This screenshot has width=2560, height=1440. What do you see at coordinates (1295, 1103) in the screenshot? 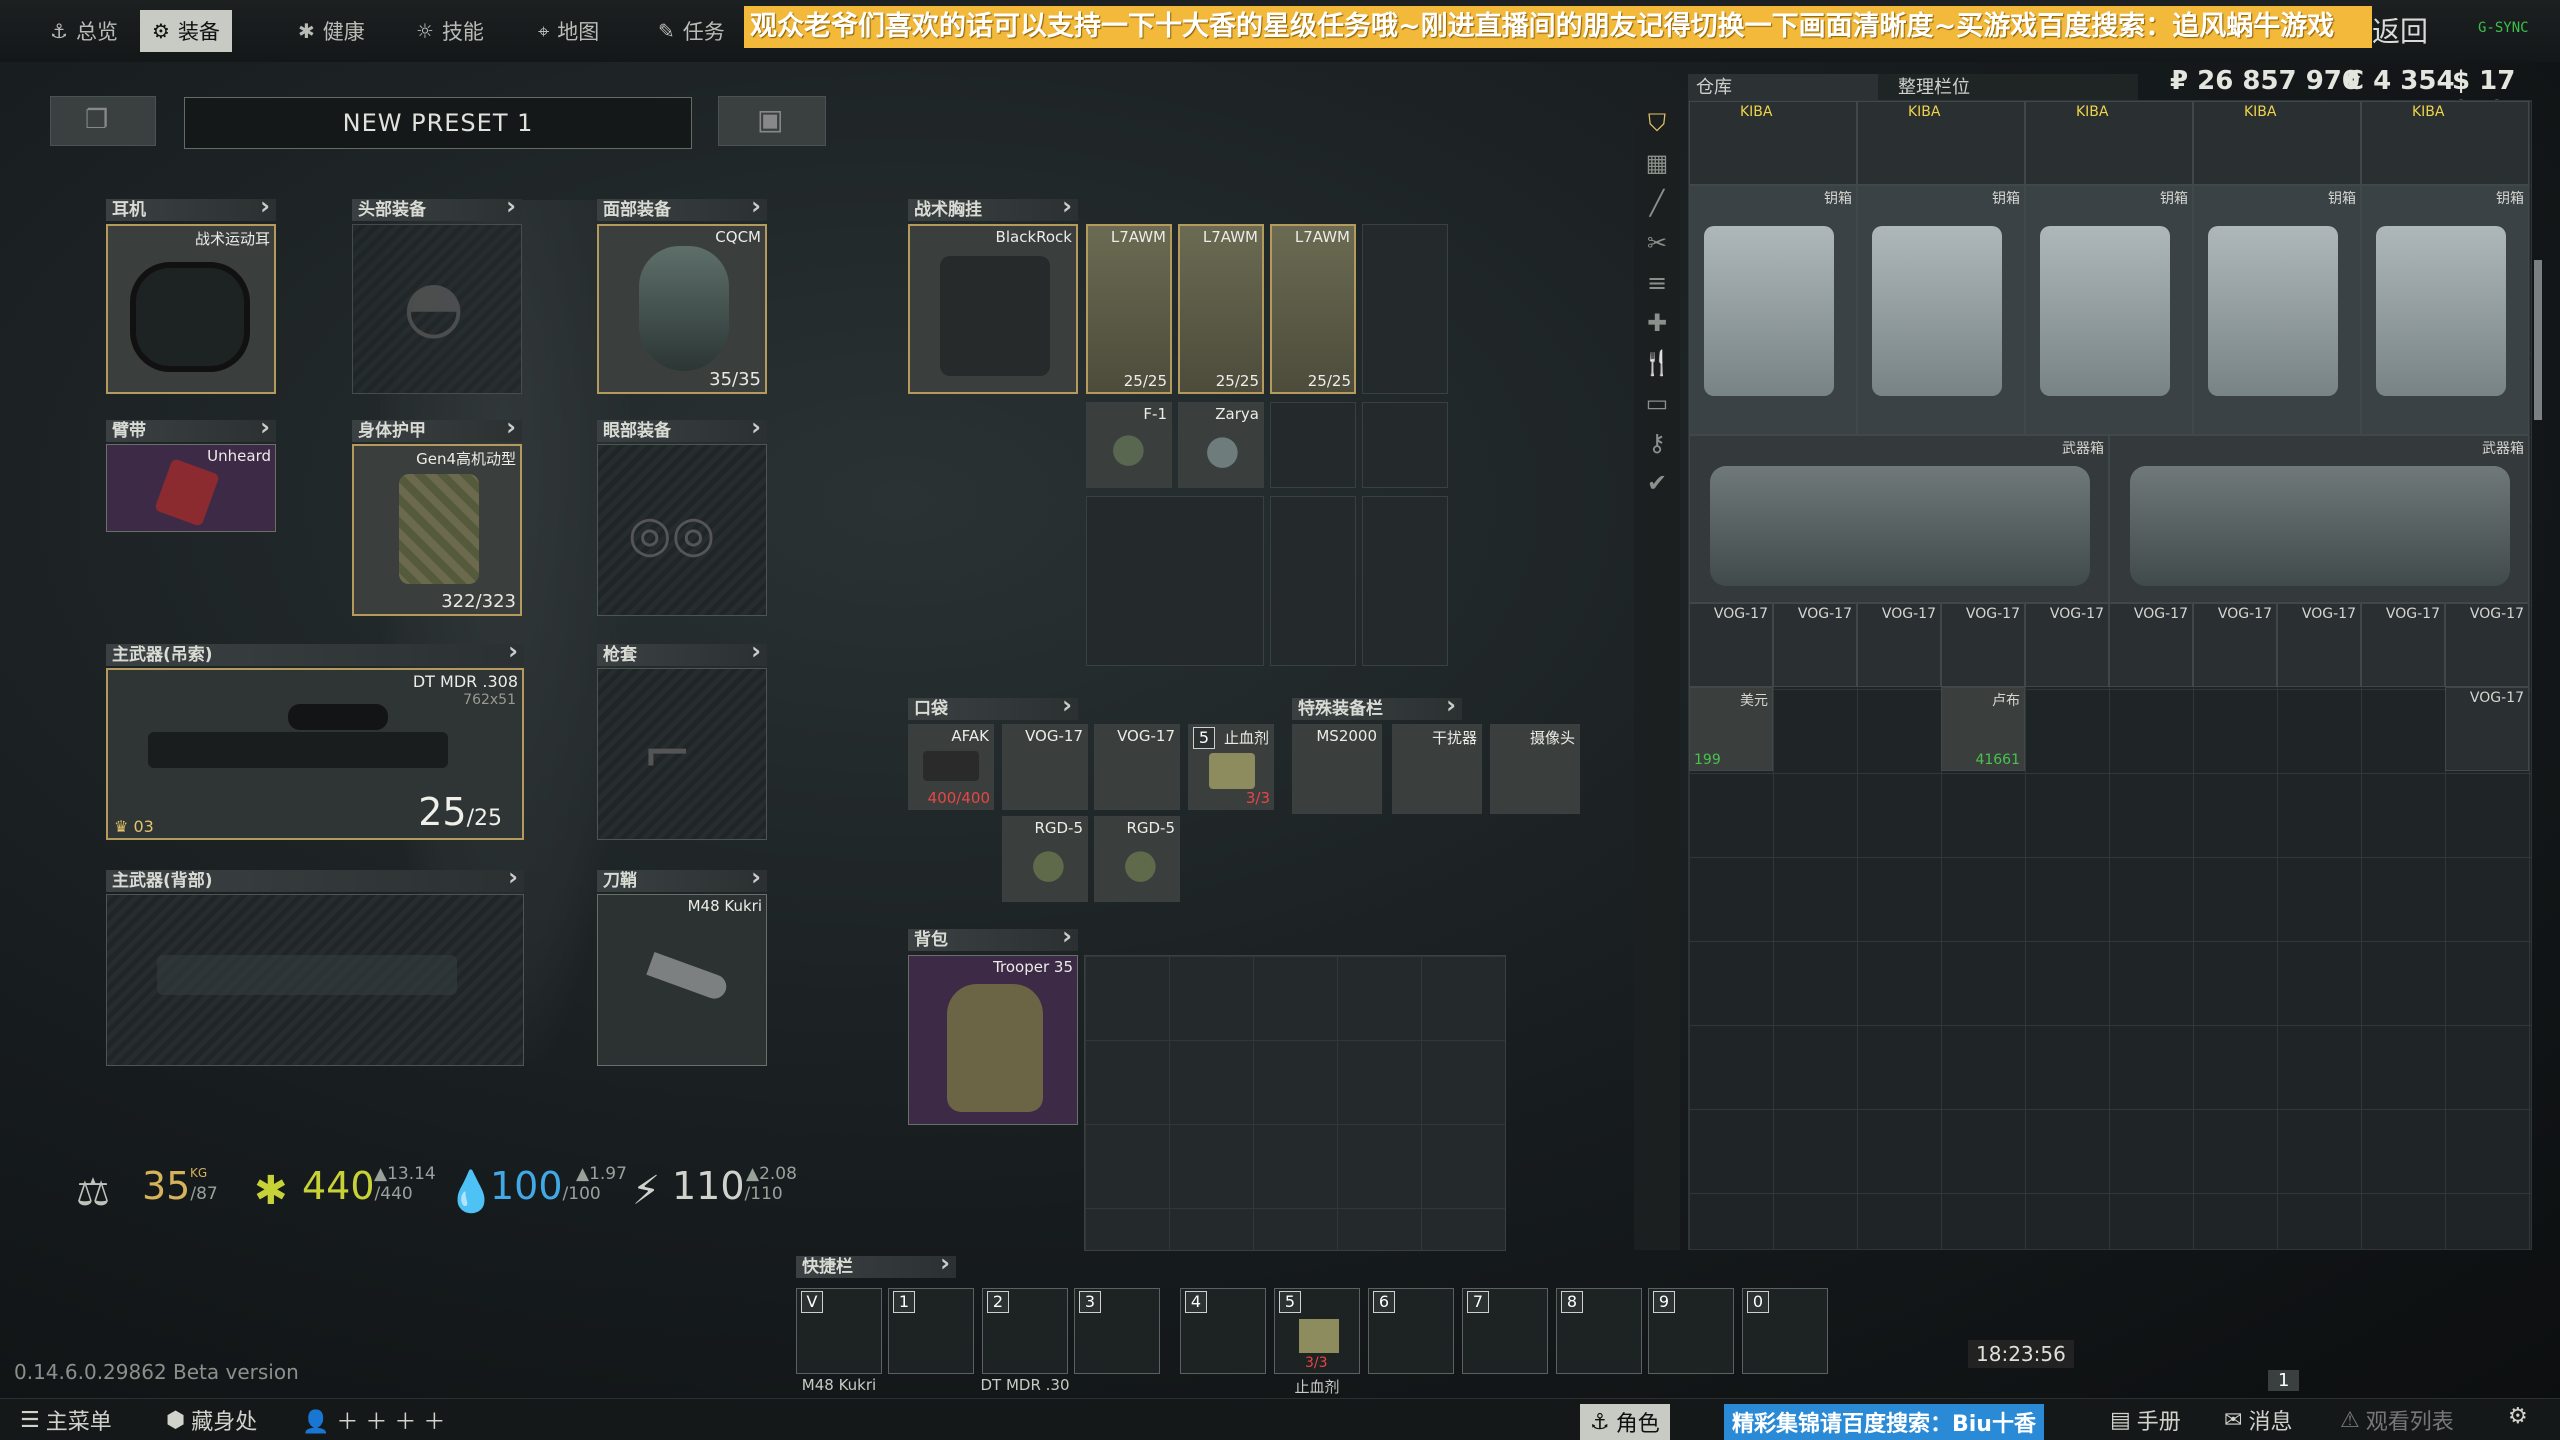
I see `backpack-grid` at bounding box center [1295, 1103].